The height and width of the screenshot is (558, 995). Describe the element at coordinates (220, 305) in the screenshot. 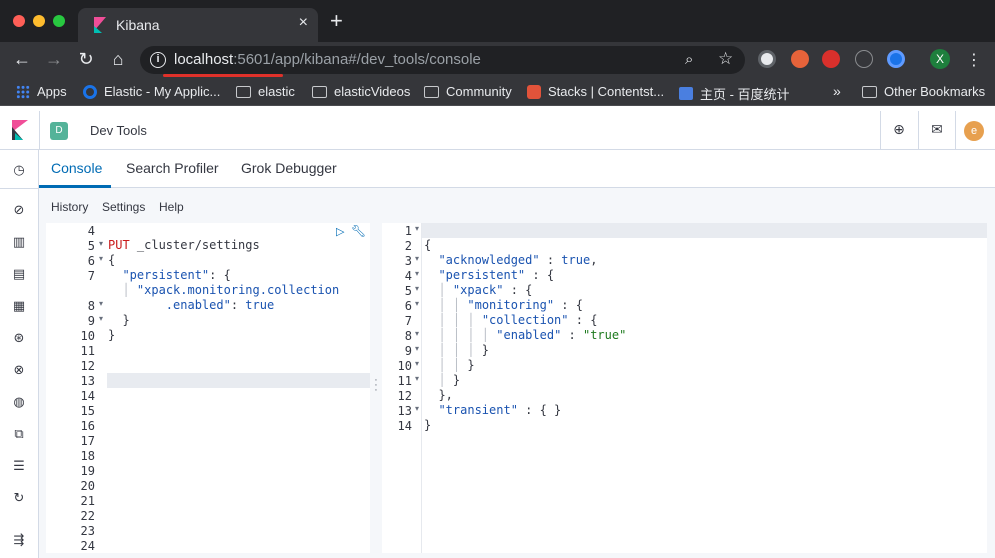

I see `code-line: .enabled": true` at that location.